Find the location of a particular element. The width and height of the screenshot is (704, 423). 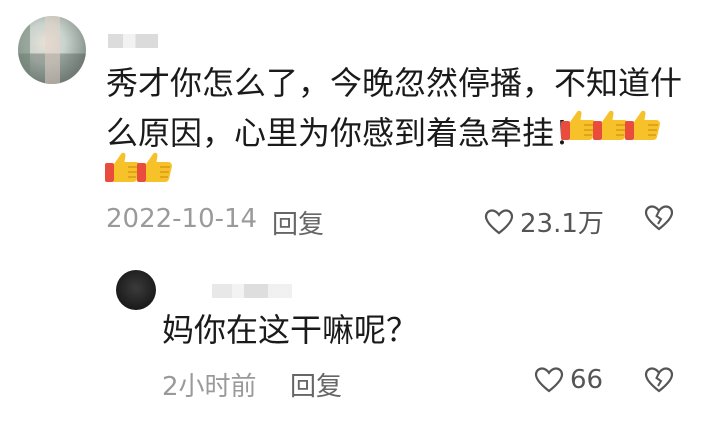

reply-dislike-button is located at coordinates (659, 382).